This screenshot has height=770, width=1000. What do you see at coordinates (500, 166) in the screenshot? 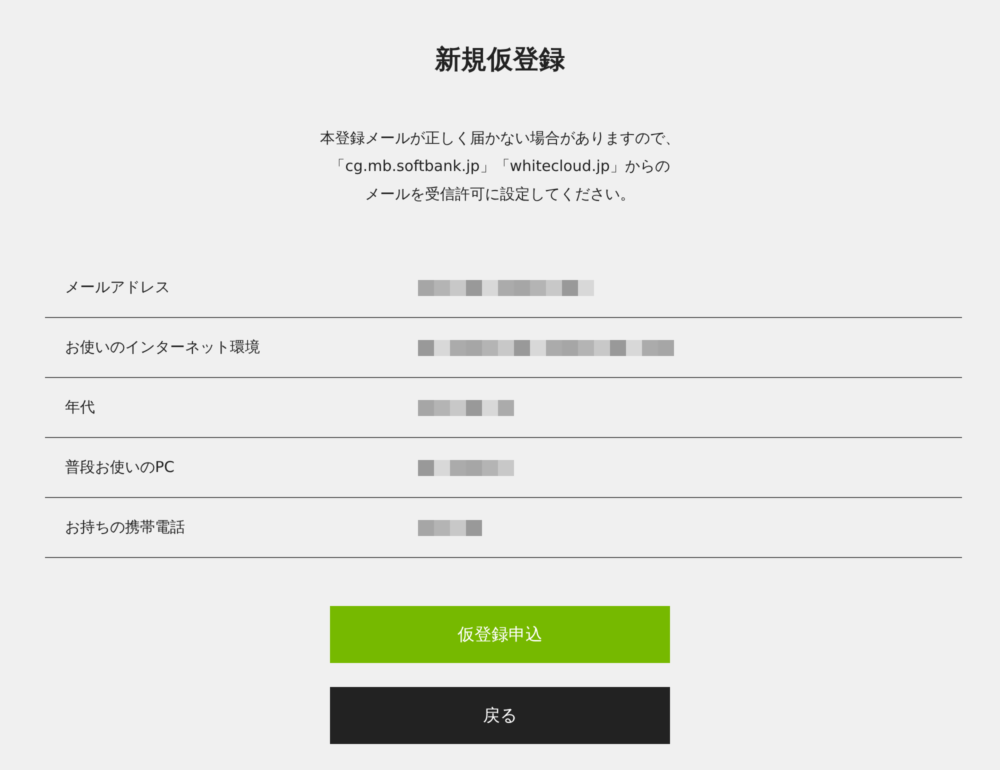
I see `notice-text: 本登録メールが正しく届かない場合がありますので、 「cg.mb.softbank.jp」「whitecloud.jp」からの メールを受信許可に設定してください。` at bounding box center [500, 166].